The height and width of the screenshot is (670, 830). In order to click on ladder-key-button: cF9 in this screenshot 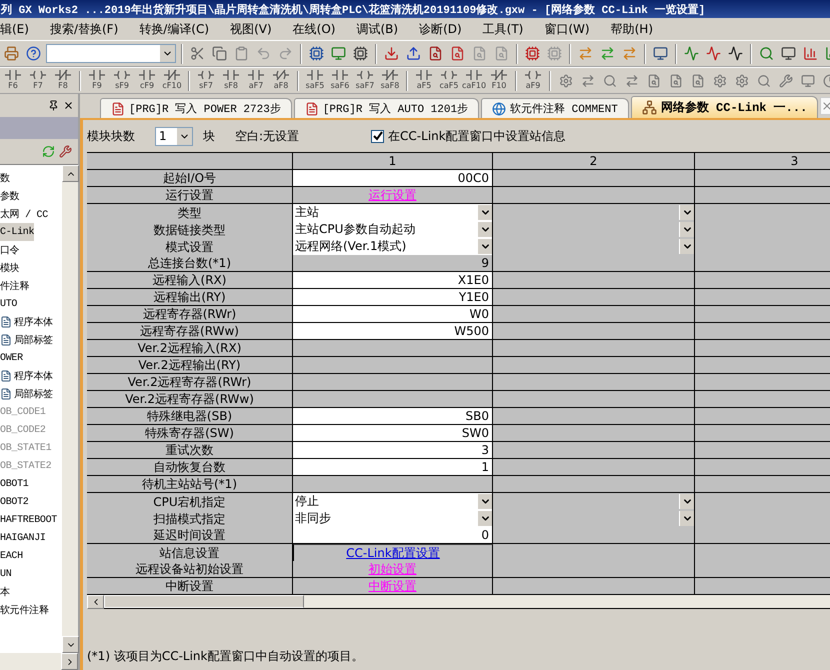, I will do `click(147, 80)`.